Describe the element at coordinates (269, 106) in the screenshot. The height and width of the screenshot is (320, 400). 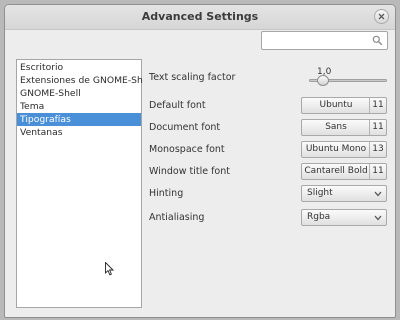
I see `default-font-row: Default font Ubuntu 11` at that location.